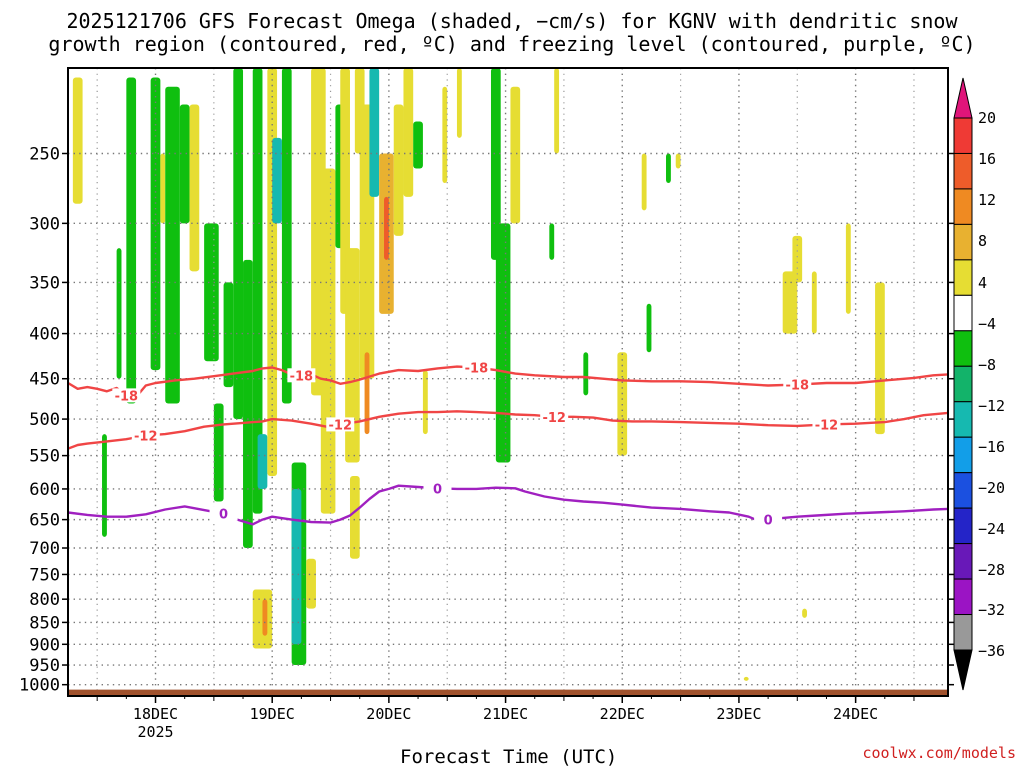 The height and width of the screenshot is (768, 1024). What do you see at coordinates (44, 666) in the screenshot?
I see `y-tick-label: 950` at bounding box center [44, 666].